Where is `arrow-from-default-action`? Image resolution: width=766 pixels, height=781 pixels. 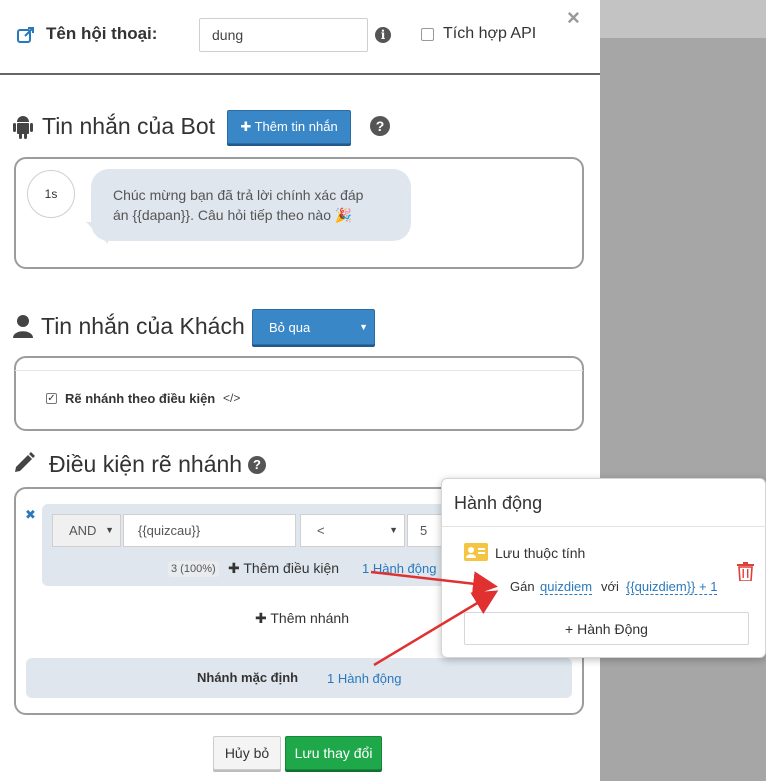 arrow-from-default-action is located at coordinates (436, 628).